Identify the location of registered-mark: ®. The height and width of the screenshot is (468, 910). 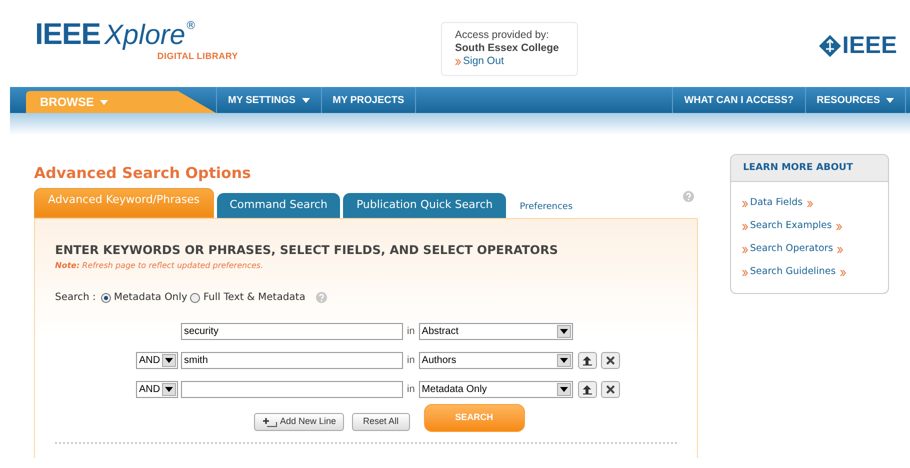
(190, 25).